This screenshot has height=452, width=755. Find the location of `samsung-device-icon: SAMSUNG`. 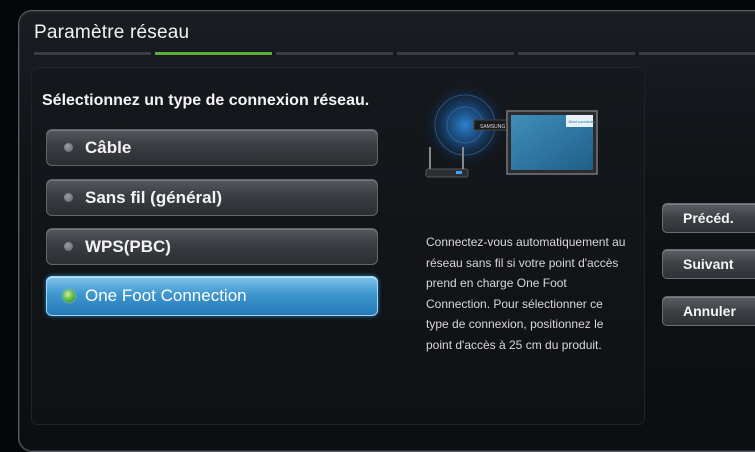

samsung-device-icon: SAMSUNG is located at coordinates (491, 125).